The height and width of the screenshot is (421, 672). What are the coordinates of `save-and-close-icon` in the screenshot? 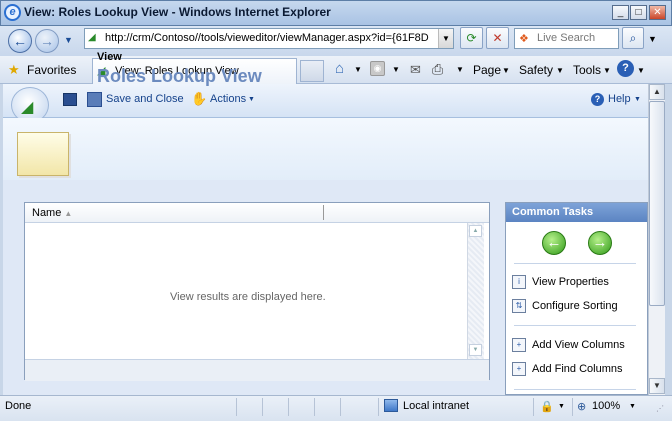 It's located at (94, 99).